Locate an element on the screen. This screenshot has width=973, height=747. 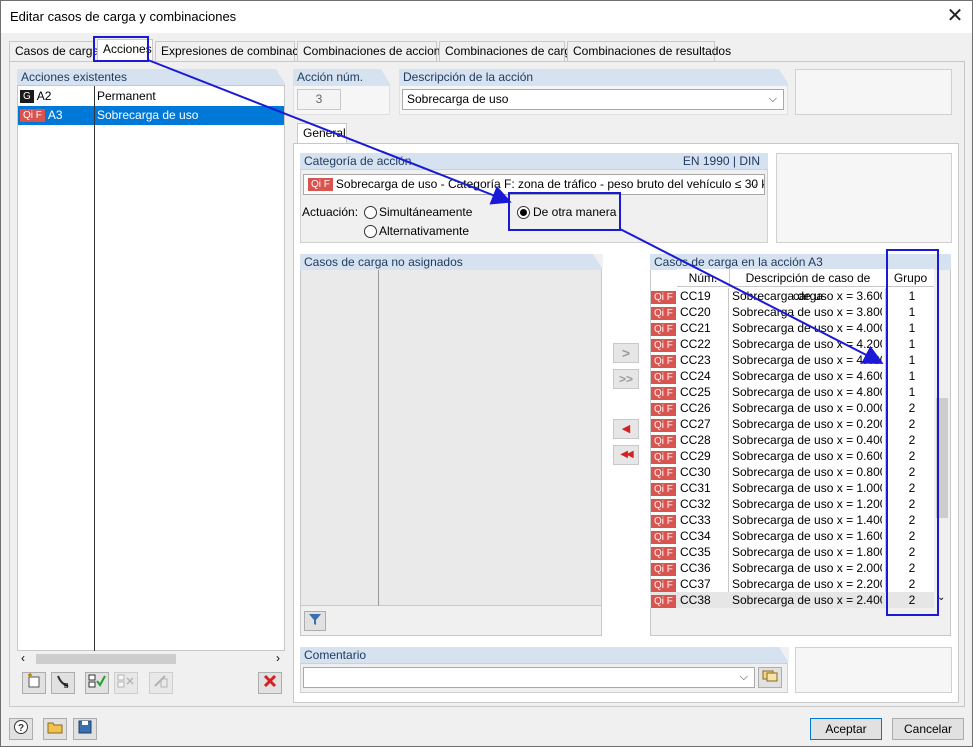
table-row: Qi F CC29 Sobrecarga de uso x = 0.600 m, 2 is located at coordinates (792, 456).